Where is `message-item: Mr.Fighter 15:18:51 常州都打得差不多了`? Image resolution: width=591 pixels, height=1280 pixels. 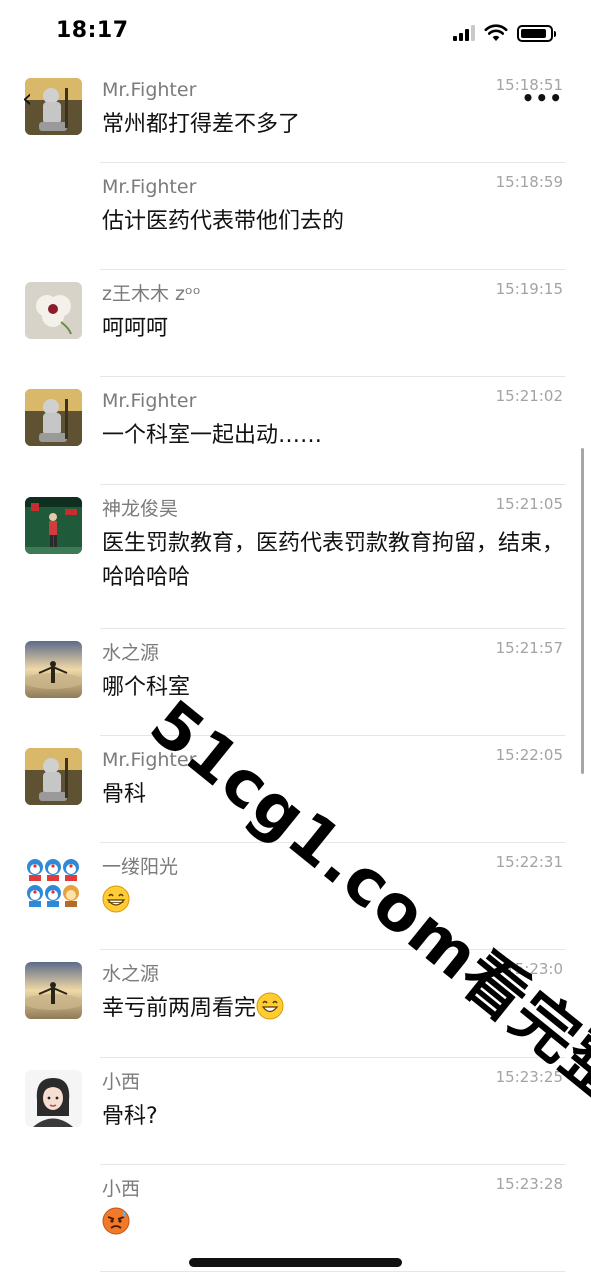 message-item: Mr.Fighter 15:18:51 常州都打得差不多了 is located at coordinates (295, 114).